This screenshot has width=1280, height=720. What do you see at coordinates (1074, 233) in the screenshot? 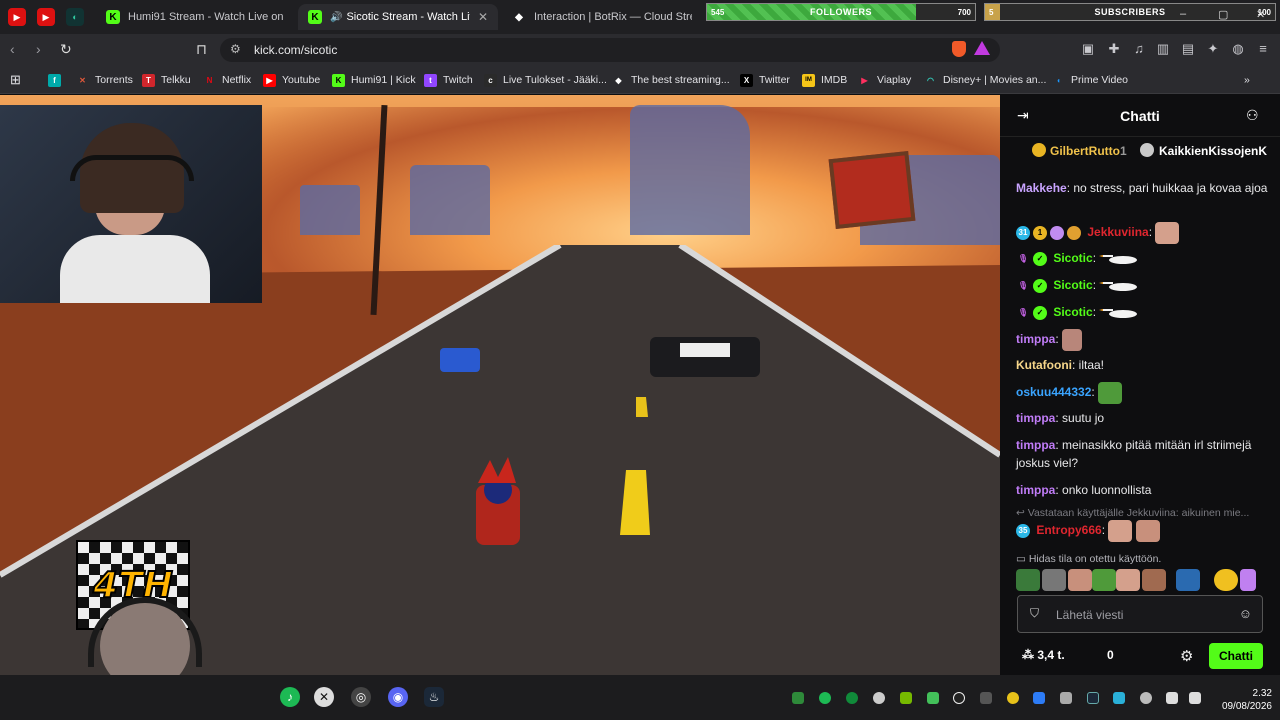
I see `trophy-badge` at bounding box center [1074, 233].